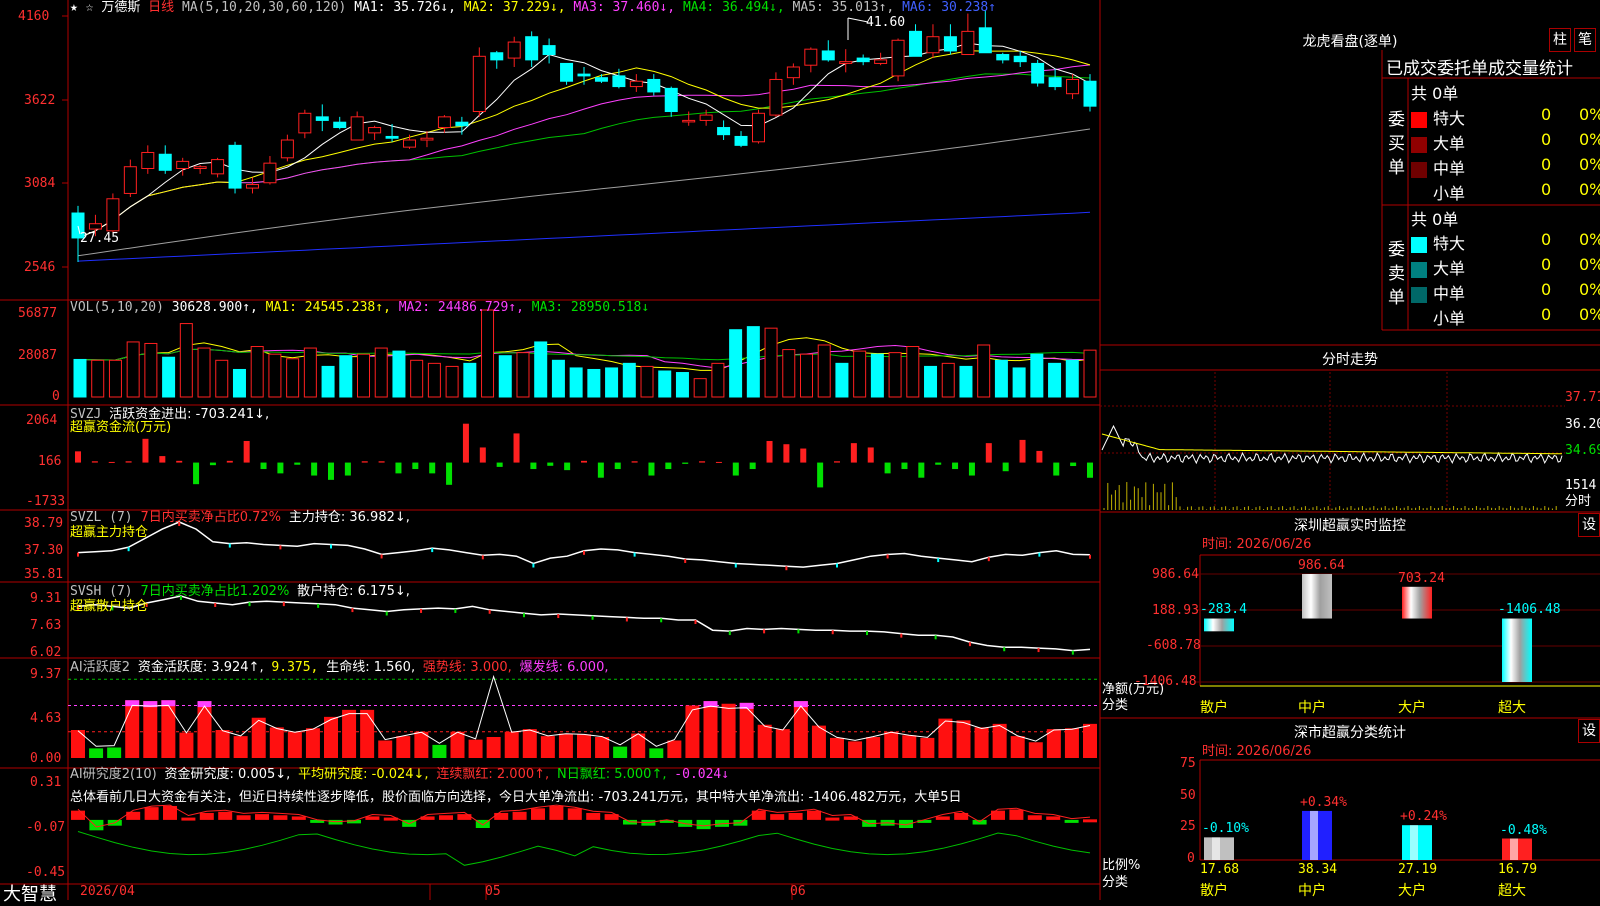 Image resolution: width=1600 pixels, height=906 pixels. What do you see at coordinates (1115, 705) in the screenshot?
I see `sz-cat-label: 分类` at bounding box center [1115, 705].